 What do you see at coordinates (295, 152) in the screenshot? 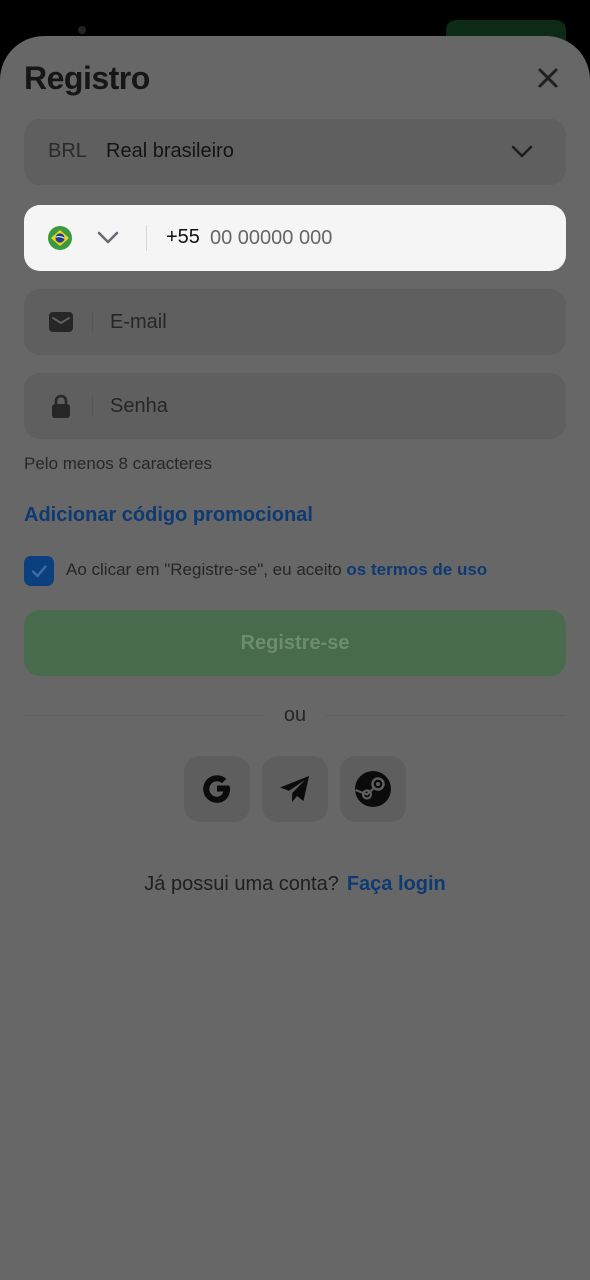
I see `currency-select: BRL Real brasileiro` at bounding box center [295, 152].